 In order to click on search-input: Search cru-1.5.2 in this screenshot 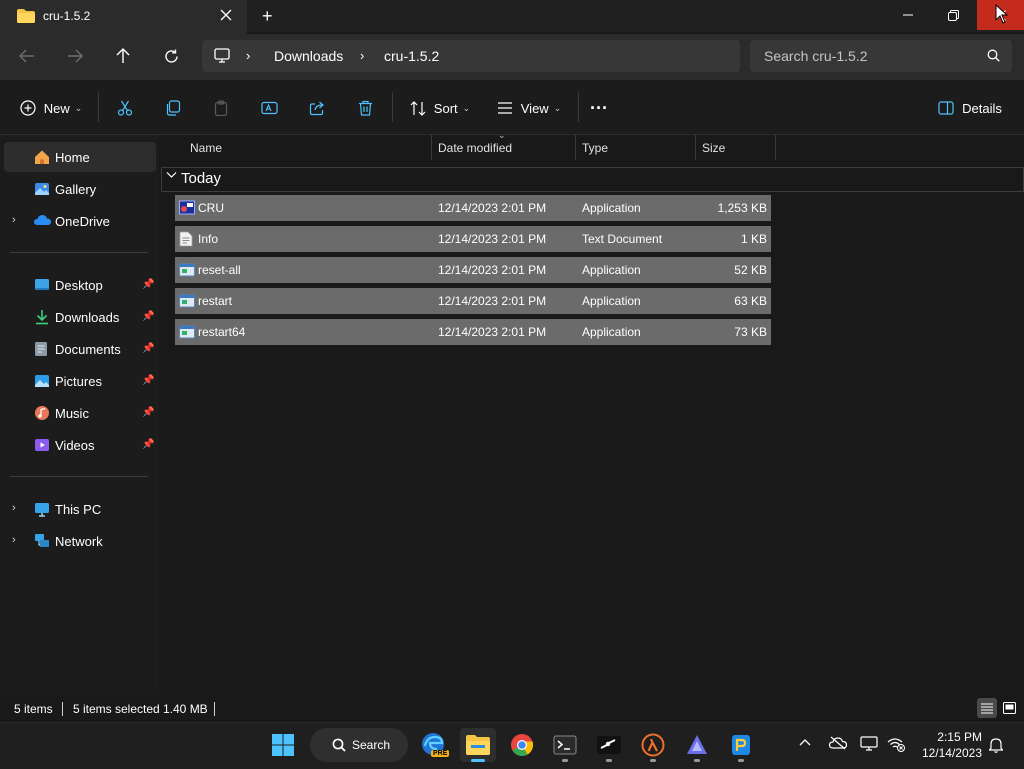, I will do `click(816, 56)`.